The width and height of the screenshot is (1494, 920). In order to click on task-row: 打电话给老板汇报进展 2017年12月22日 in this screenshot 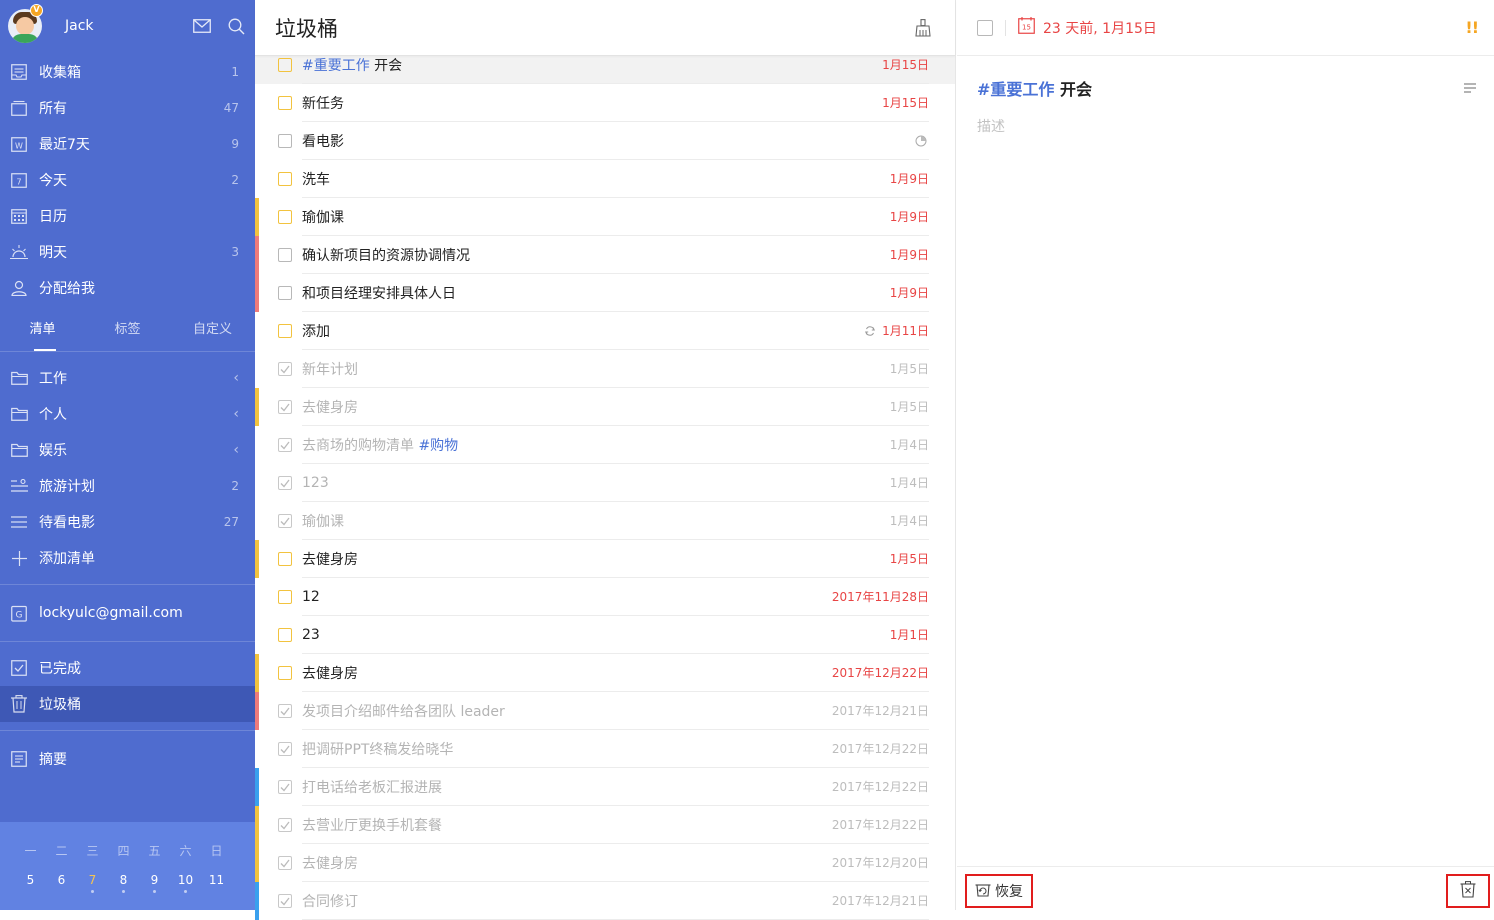, I will do `click(605, 787)`.